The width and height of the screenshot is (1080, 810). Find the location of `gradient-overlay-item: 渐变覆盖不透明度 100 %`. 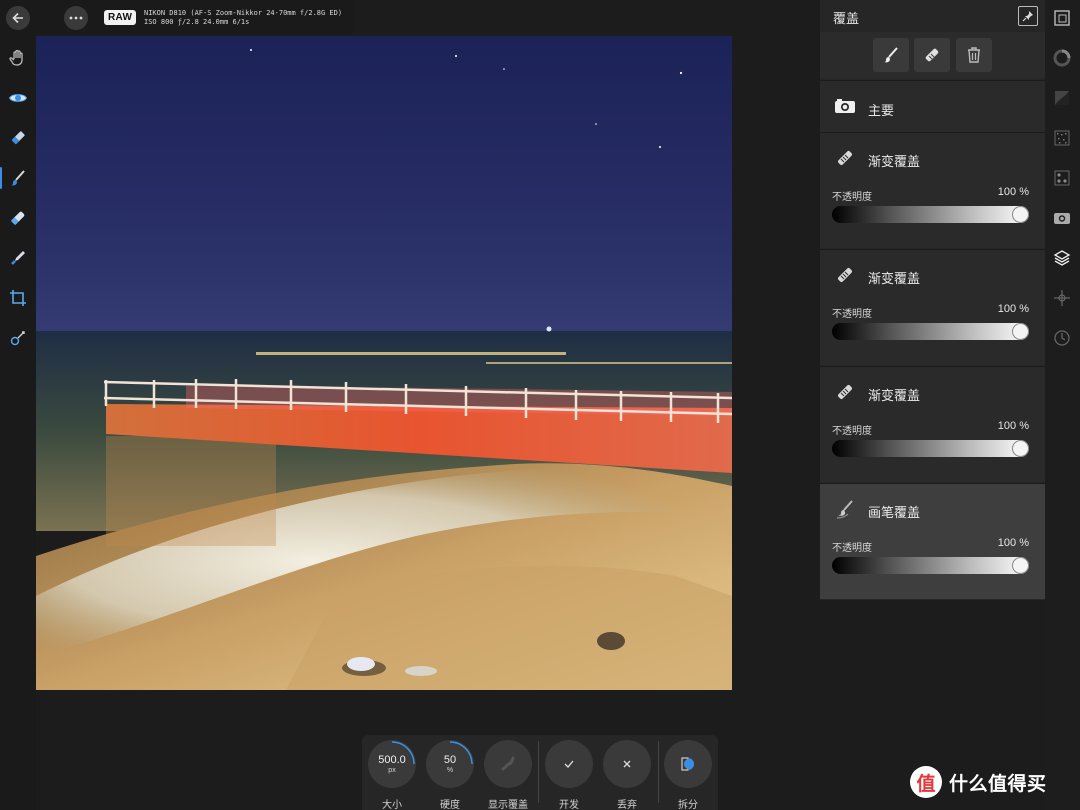

gradient-overlay-item: 渐变覆盖不透明度 100 % is located at coordinates (932, 307).